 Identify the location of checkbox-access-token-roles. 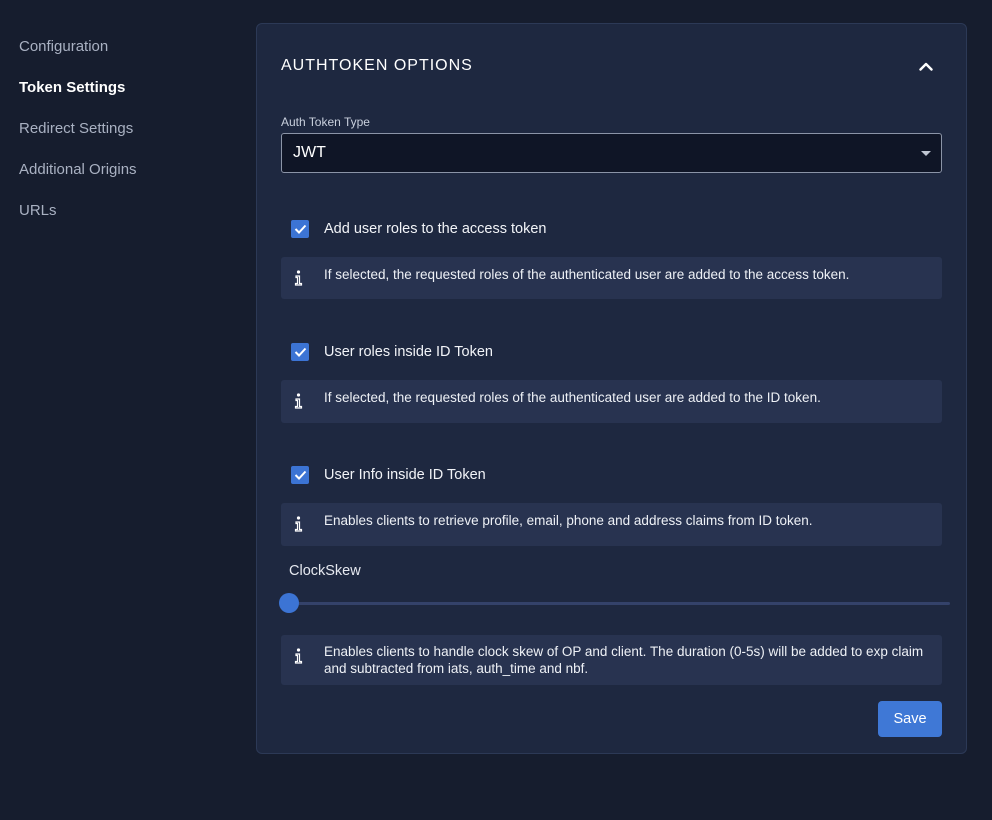
(300, 229).